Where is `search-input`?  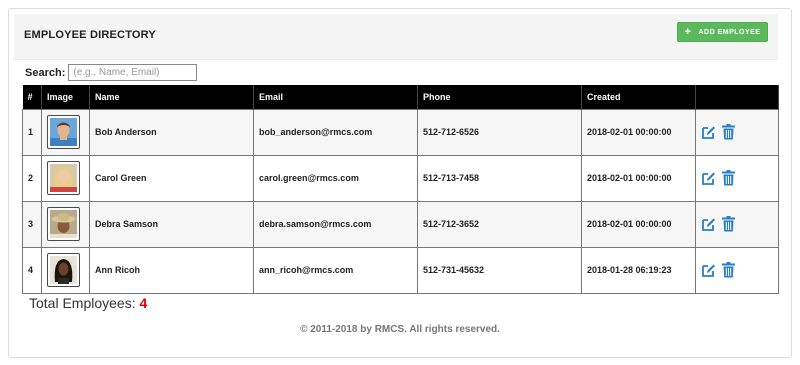
search-input is located at coordinates (133, 72).